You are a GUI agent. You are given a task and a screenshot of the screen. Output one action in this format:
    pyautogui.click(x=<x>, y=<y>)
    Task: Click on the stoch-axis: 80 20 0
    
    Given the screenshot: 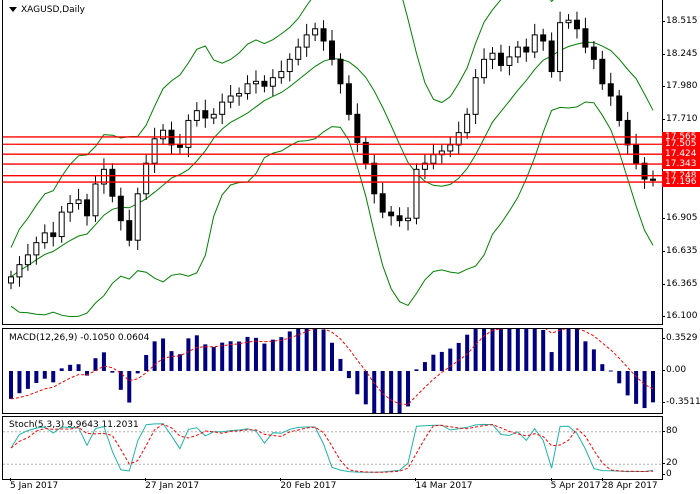 What is the action you would take?
    pyautogui.click(x=680, y=448)
    